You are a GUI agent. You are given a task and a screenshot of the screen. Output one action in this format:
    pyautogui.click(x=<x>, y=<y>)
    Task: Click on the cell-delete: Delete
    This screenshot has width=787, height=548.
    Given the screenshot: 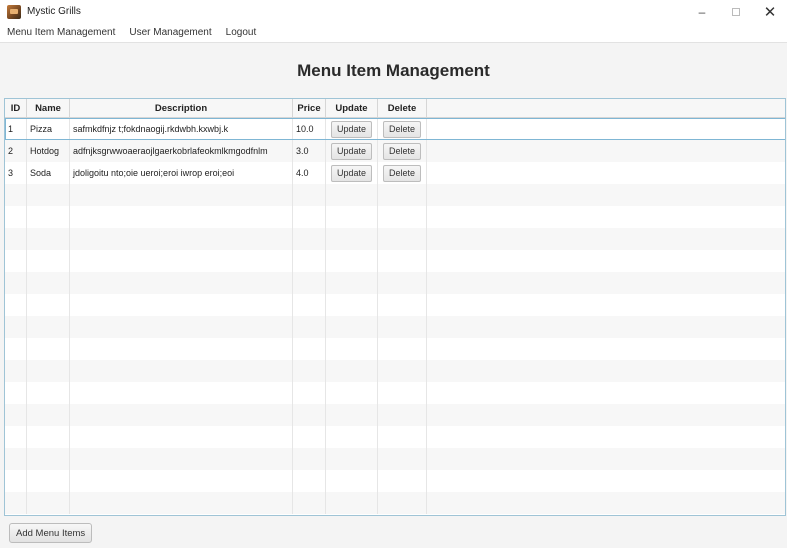 What is the action you would take?
    pyautogui.click(x=402, y=129)
    